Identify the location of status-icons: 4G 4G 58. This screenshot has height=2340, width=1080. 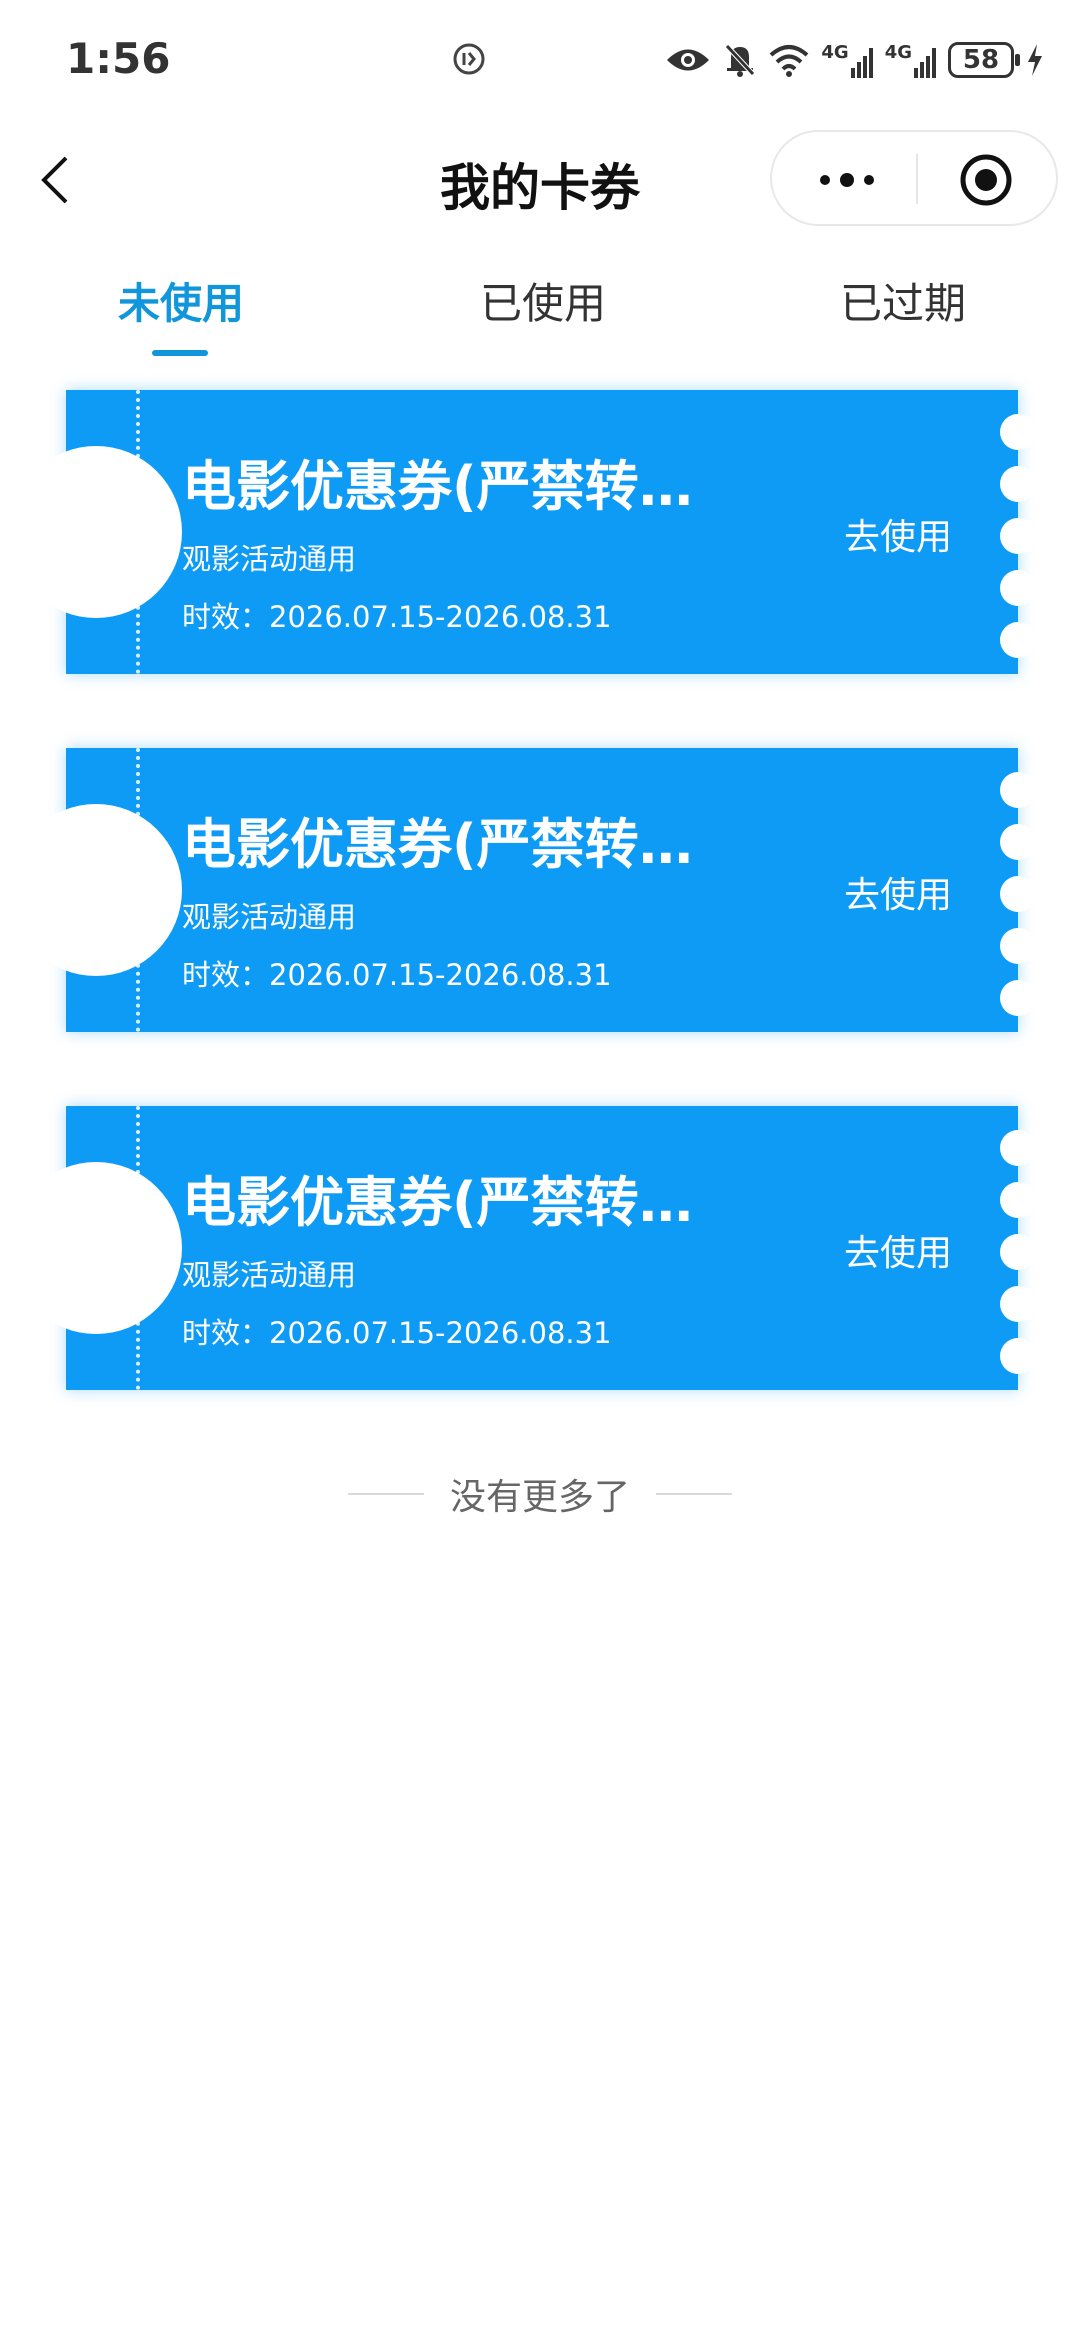
(854, 60).